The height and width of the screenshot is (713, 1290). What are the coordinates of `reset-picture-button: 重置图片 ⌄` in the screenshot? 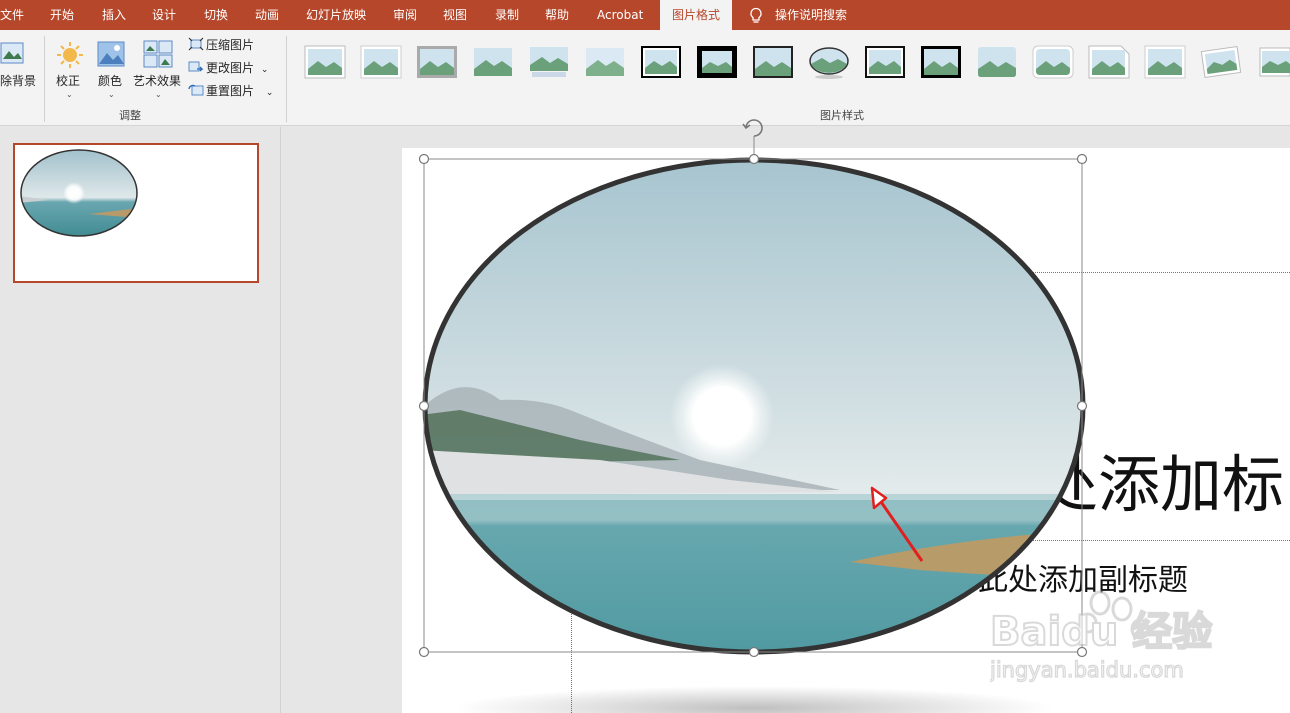 It's located at (230, 92).